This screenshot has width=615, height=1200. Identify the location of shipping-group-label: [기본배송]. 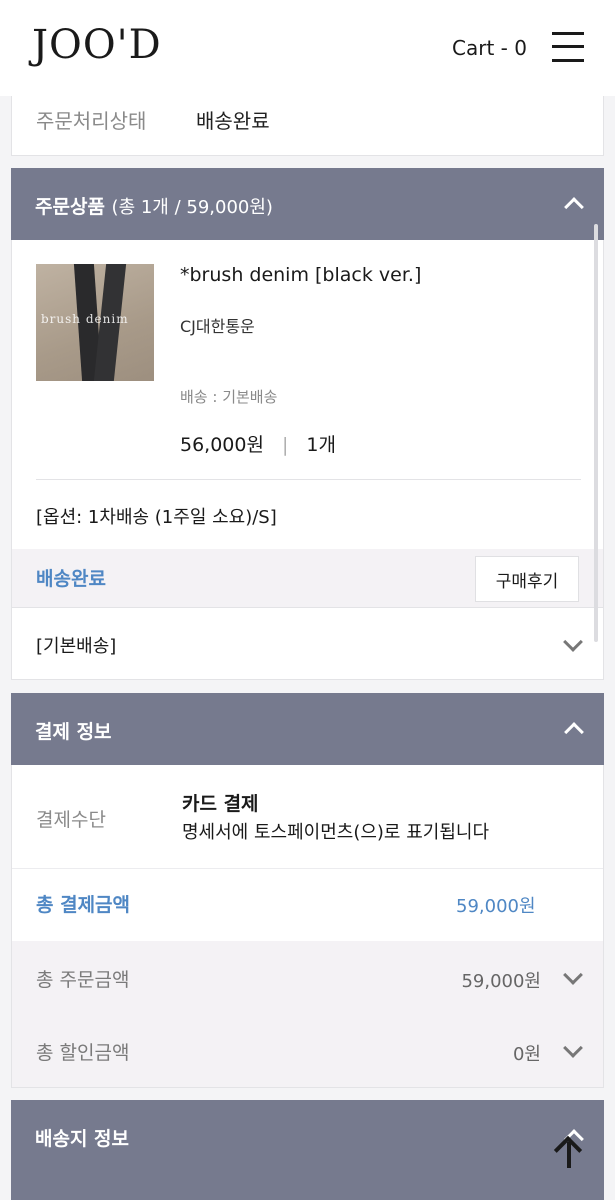
(76, 646).